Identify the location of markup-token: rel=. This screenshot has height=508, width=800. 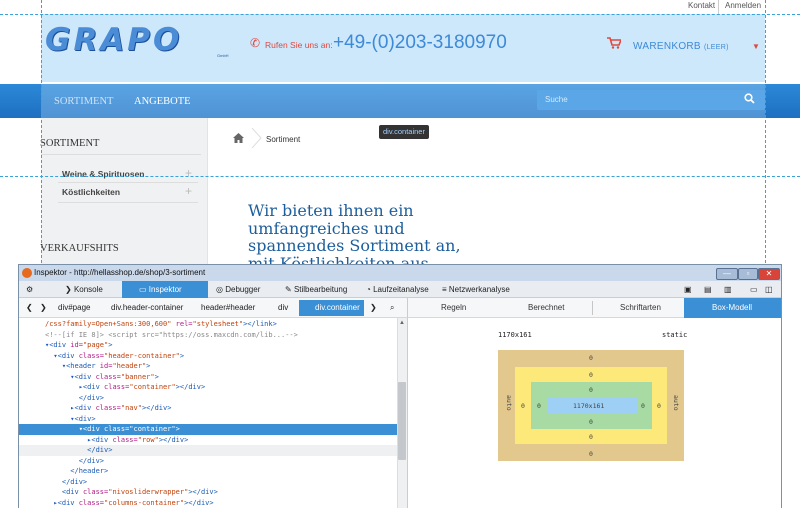
(182, 324).